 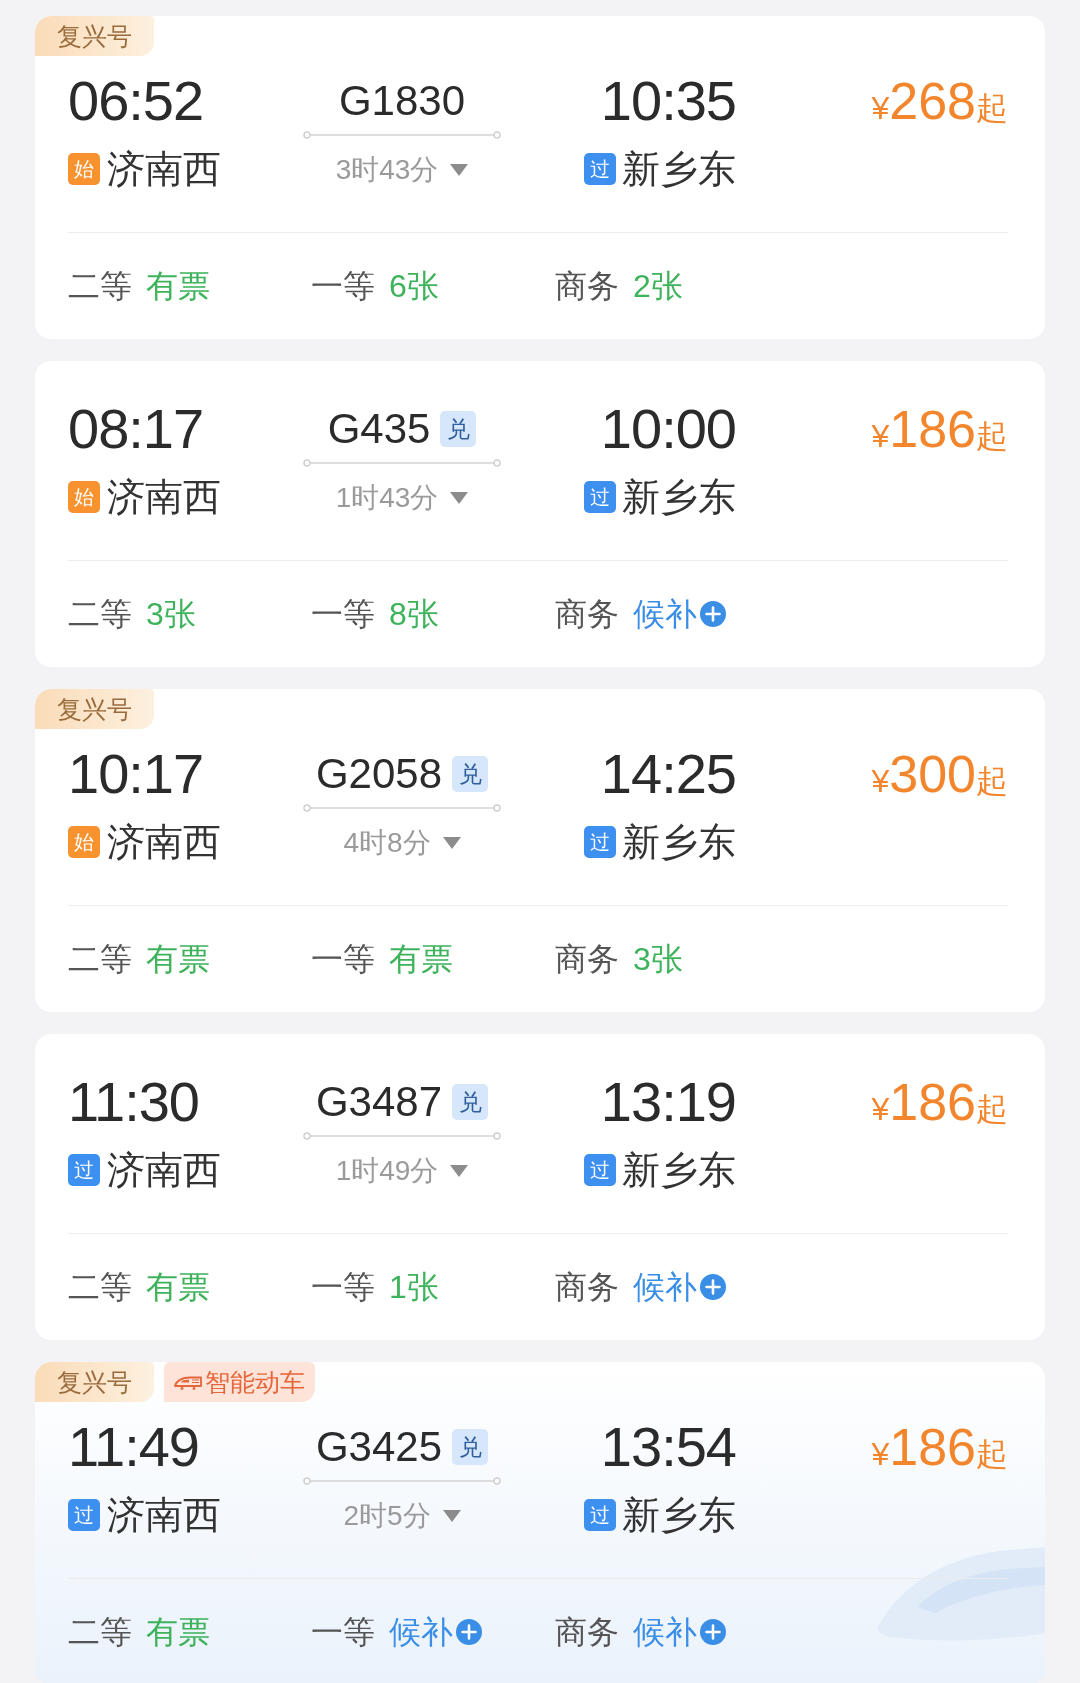 I want to click on arrive-time: 13:19, so click(x=668, y=1102).